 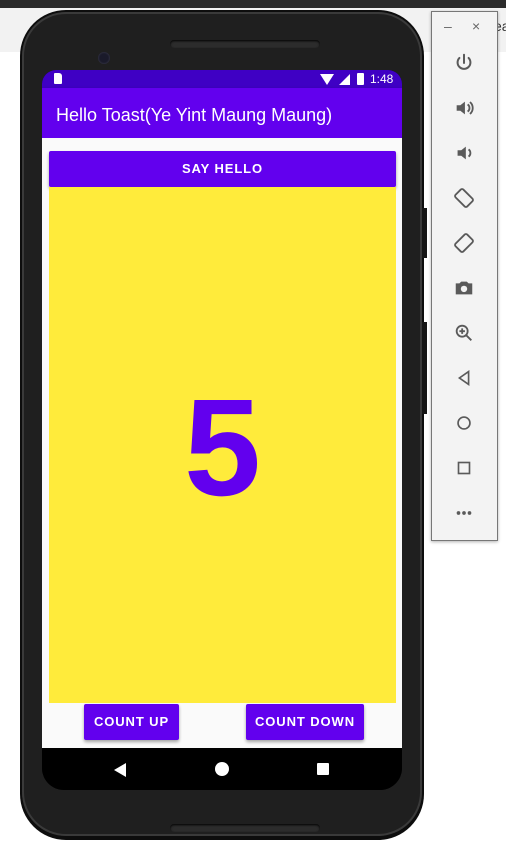 I want to click on volume-down-icon, so click(x=464, y=154).